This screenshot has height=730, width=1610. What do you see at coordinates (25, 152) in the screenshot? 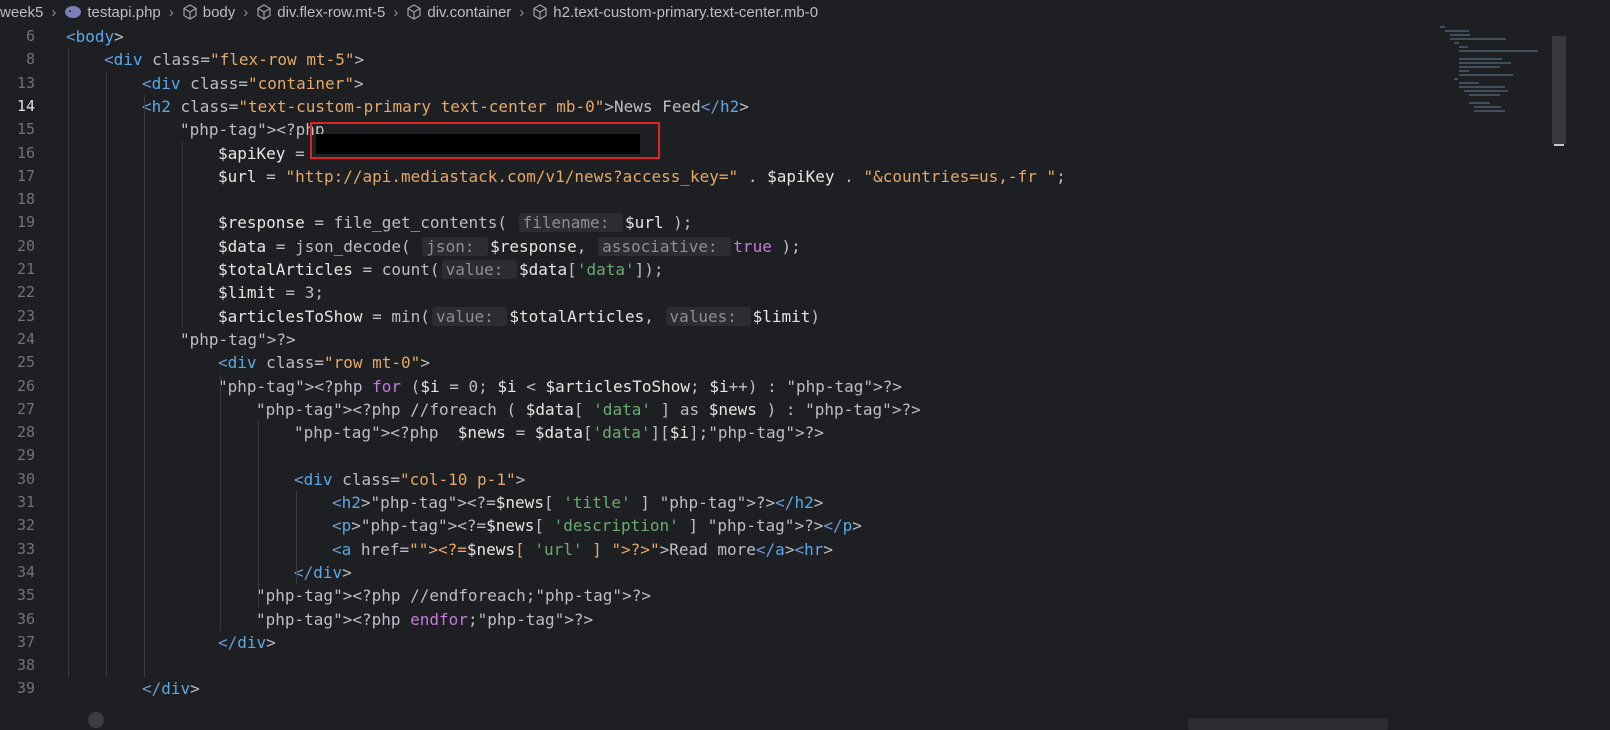
I see `line-number: 16` at bounding box center [25, 152].